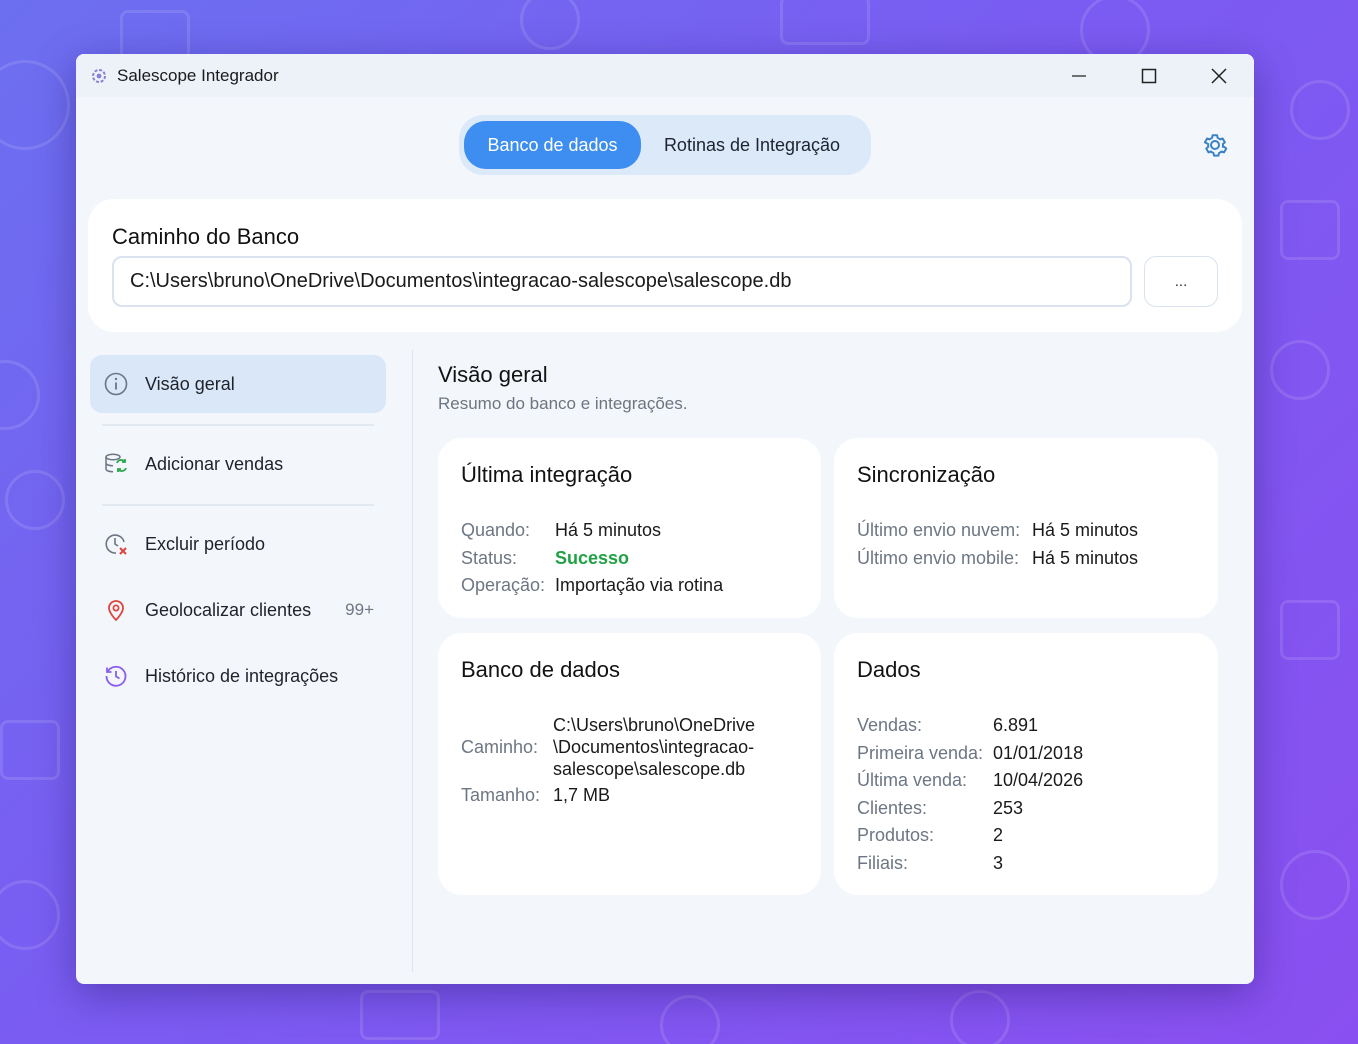 This screenshot has height=1044, width=1358. I want to click on history-icon, so click(116, 676).